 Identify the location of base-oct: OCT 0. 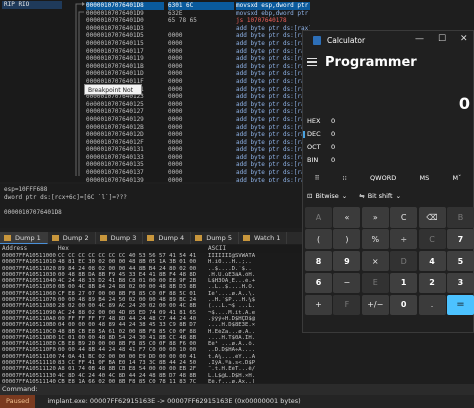
(388, 147).